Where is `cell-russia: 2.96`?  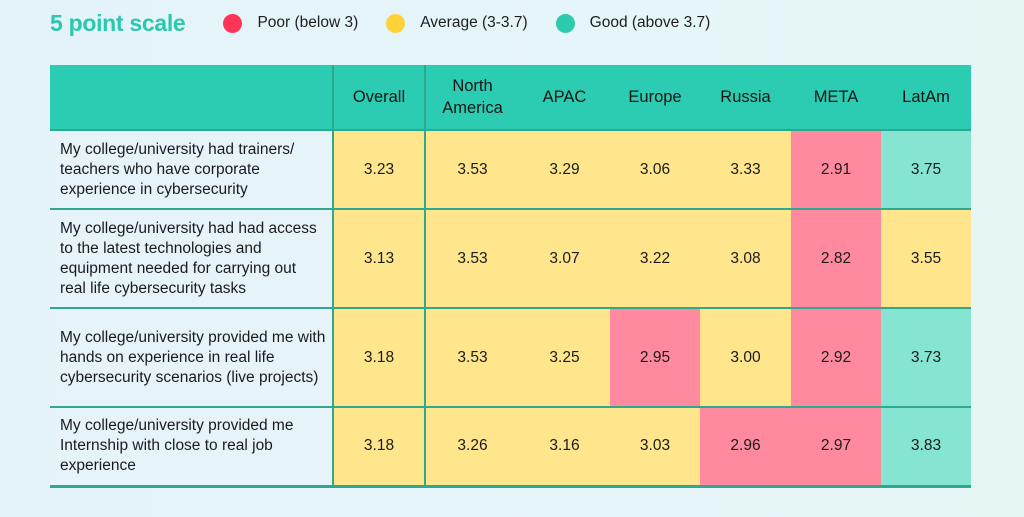 cell-russia: 2.96 is located at coordinates (745, 447).